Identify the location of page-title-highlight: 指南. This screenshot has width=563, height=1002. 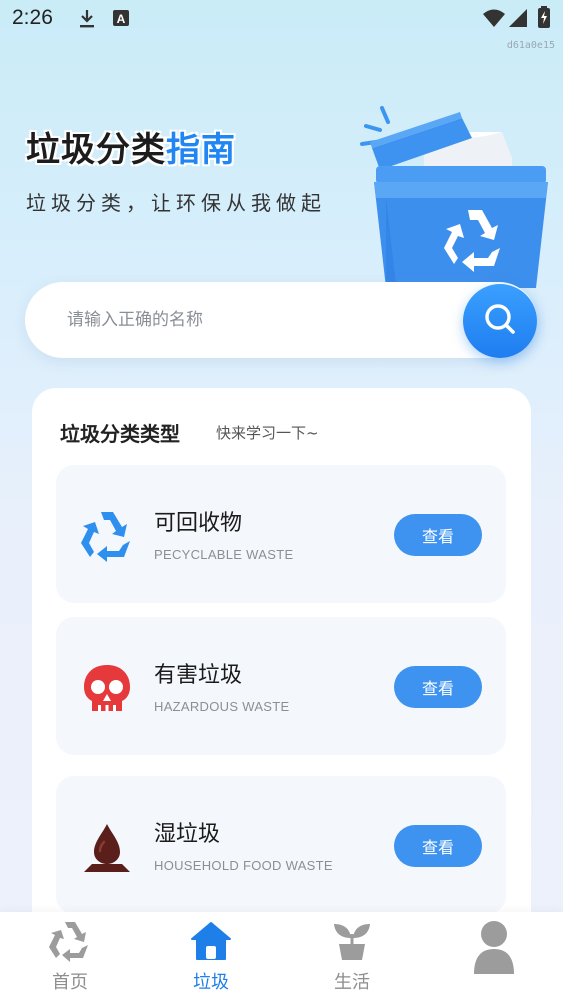
(201, 150).